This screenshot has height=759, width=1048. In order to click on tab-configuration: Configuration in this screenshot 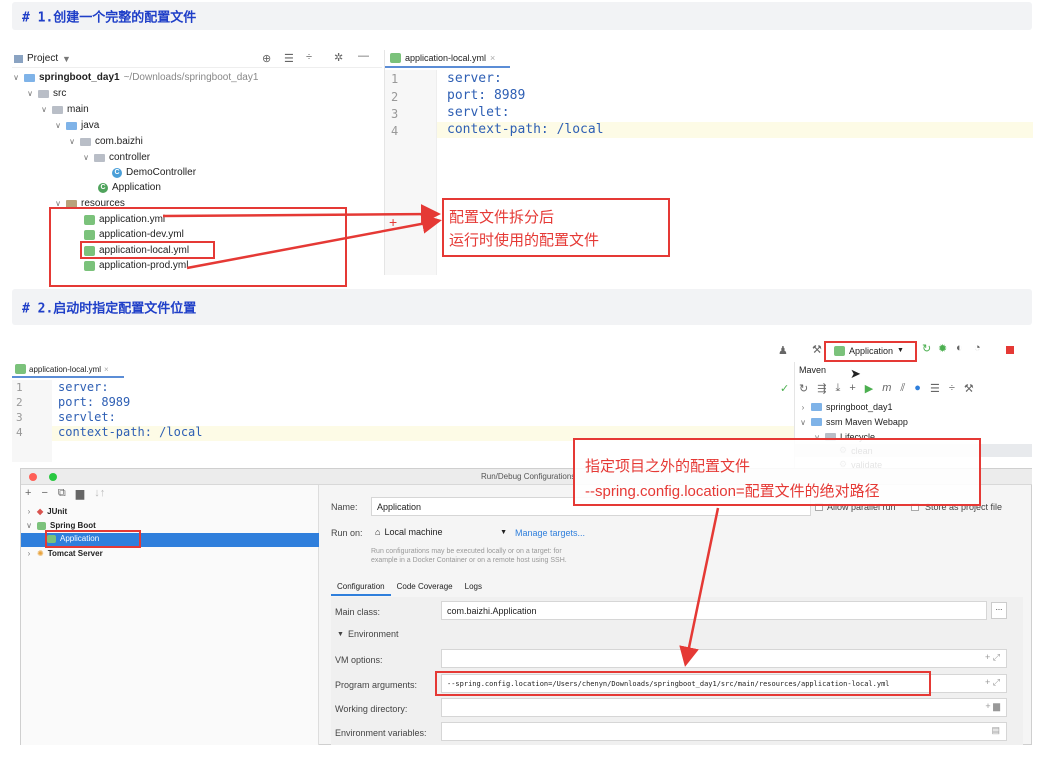, I will do `click(361, 587)`.